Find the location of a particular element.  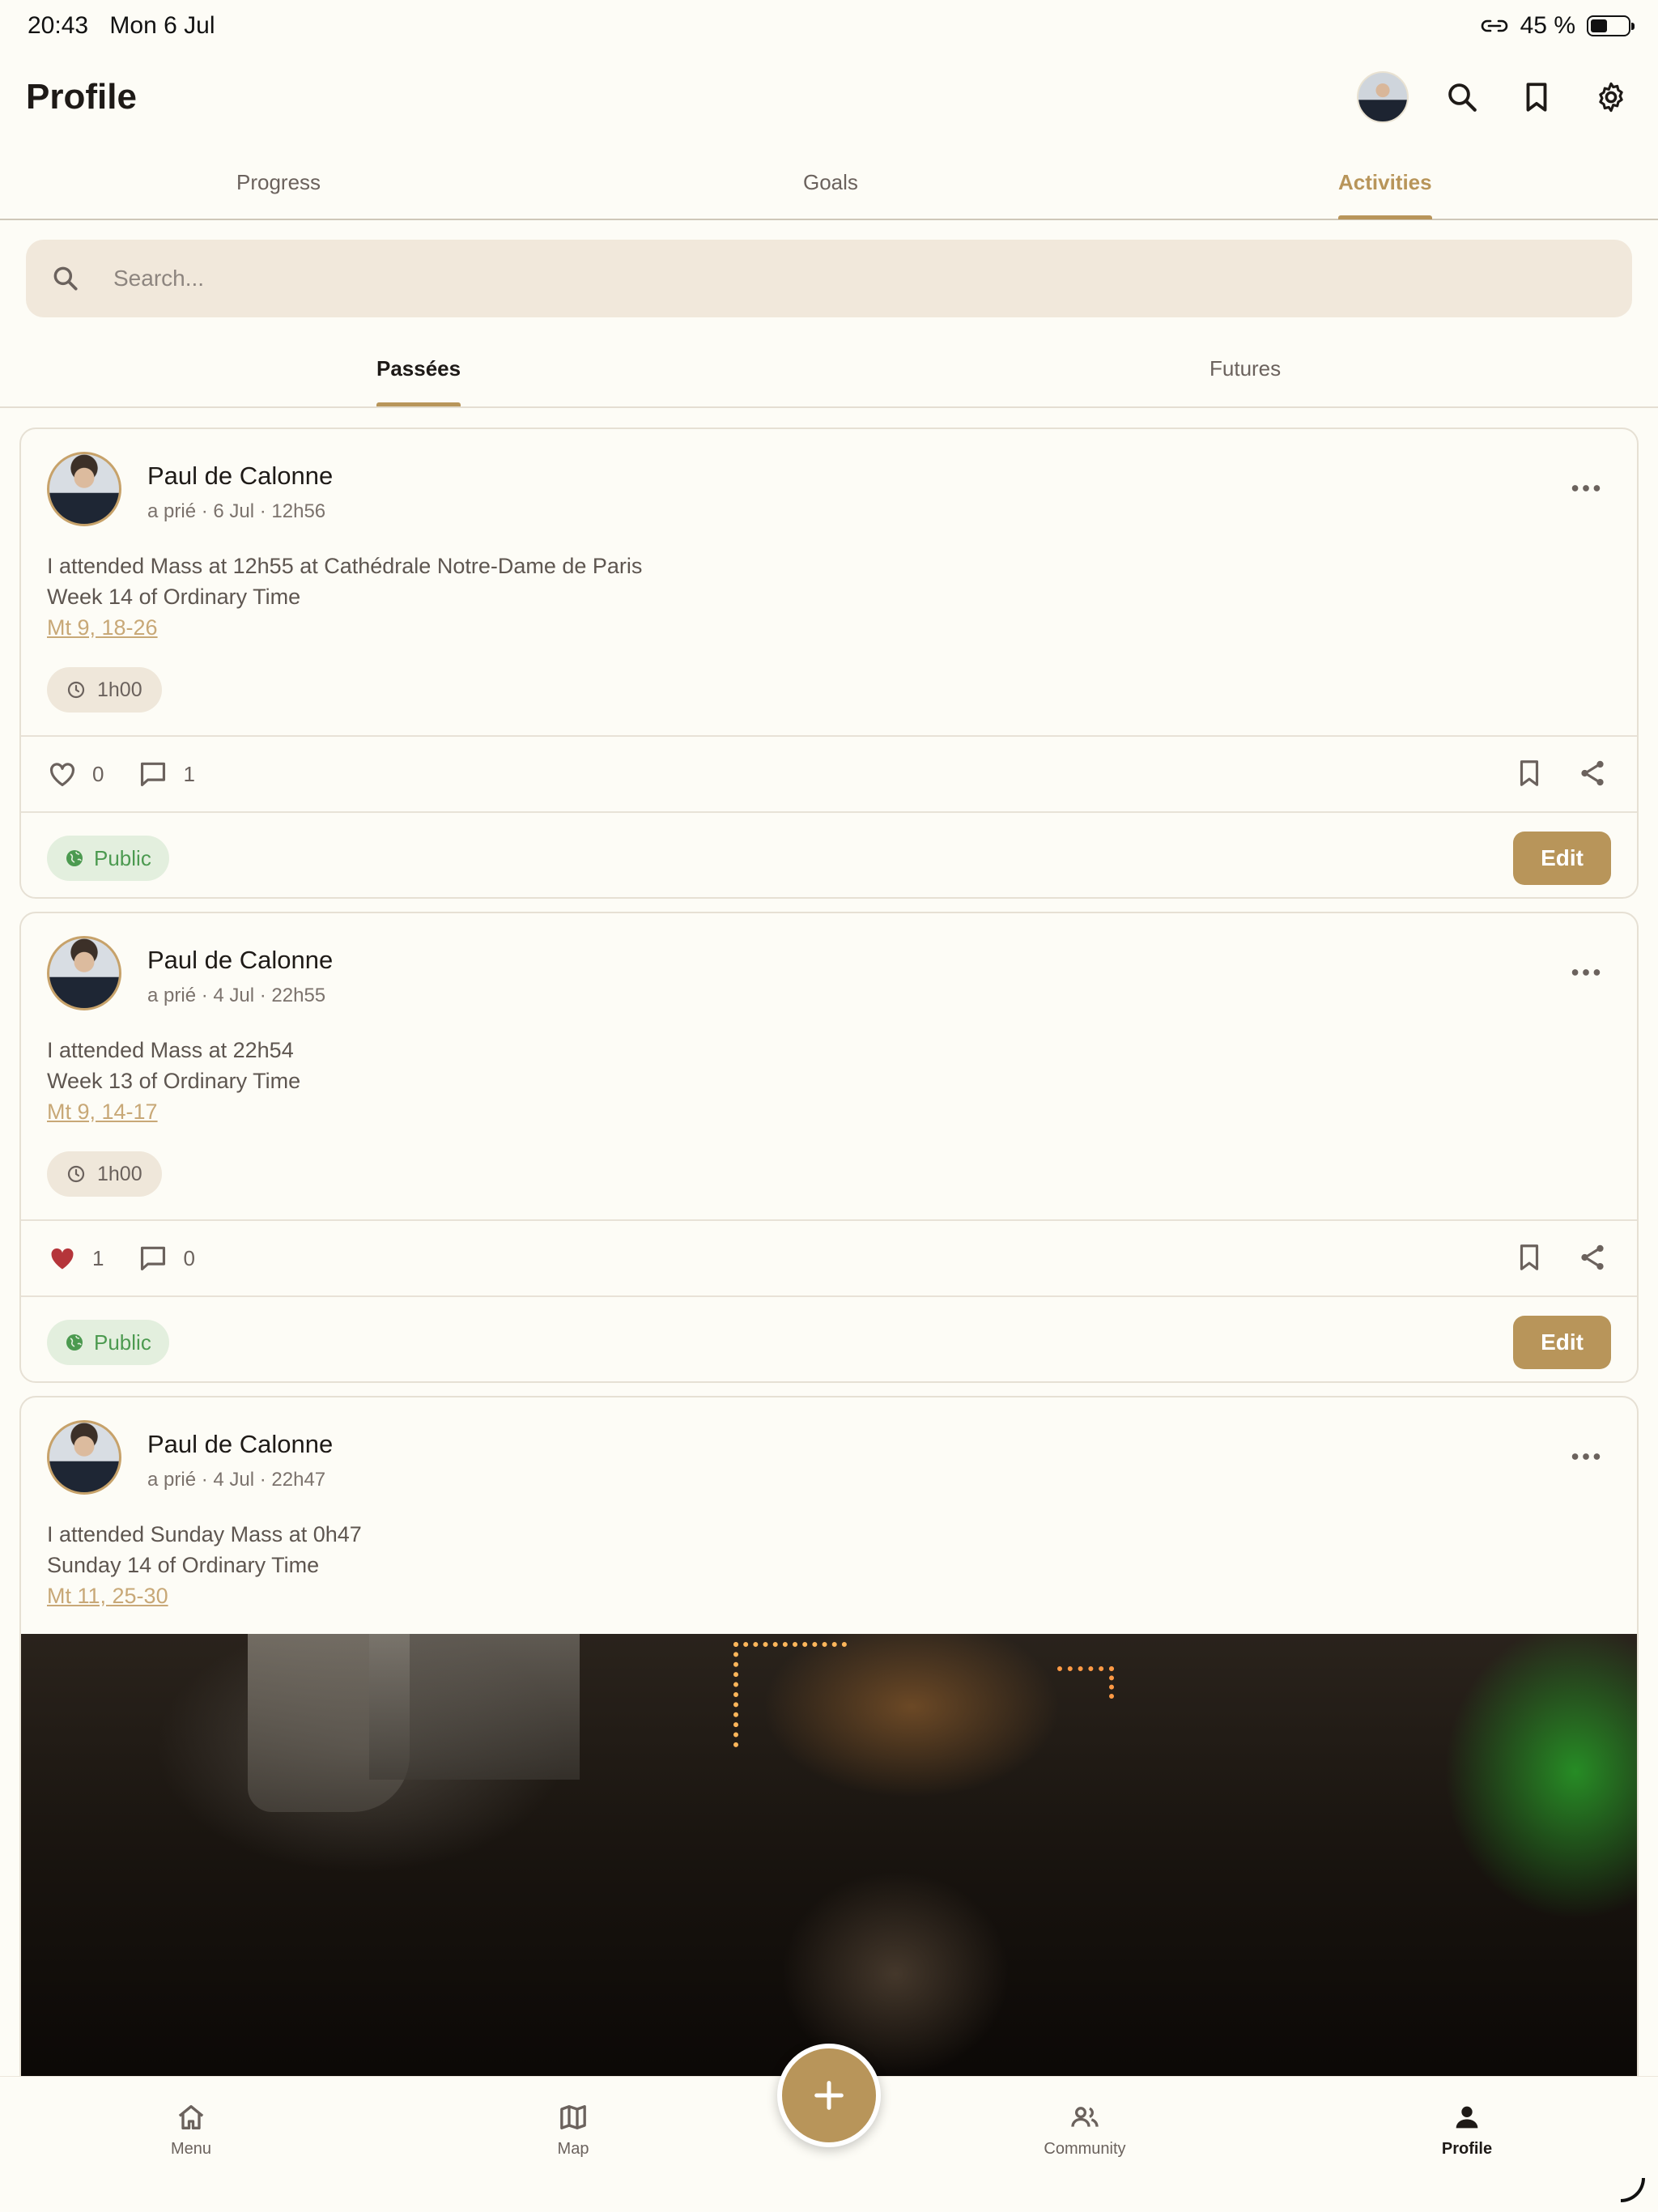

activity-time: · 6 Jul · 12h56 is located at coordinates (263, 511).